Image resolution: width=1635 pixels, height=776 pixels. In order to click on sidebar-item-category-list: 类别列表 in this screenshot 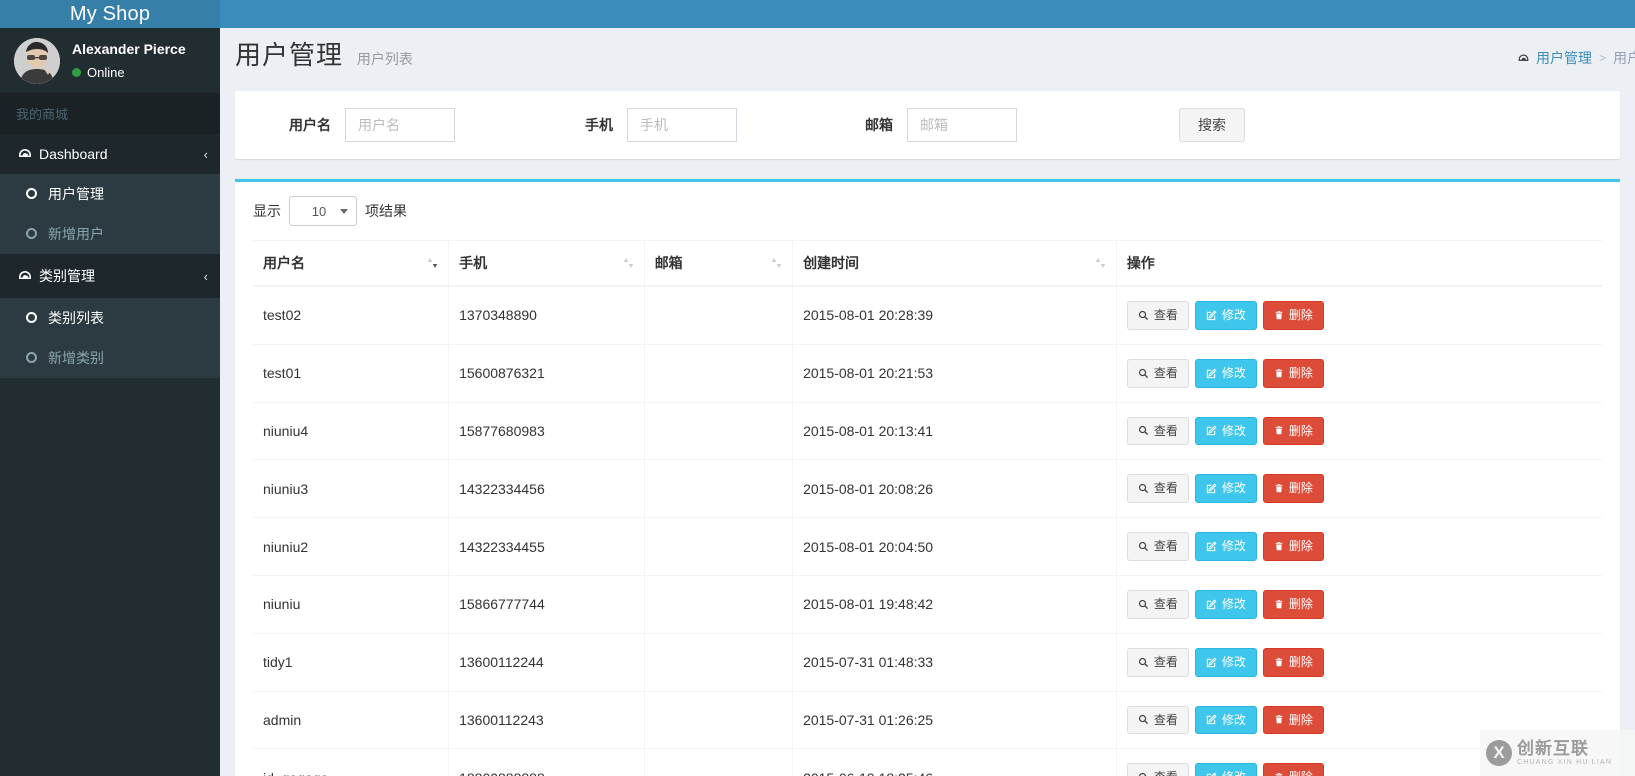, I will do `click(110, 318)`.